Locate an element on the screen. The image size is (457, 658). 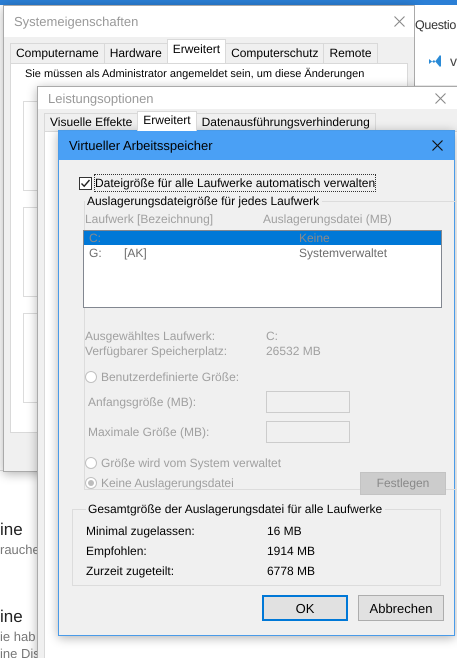
tab: Computername is located at coordinates (57, 53).